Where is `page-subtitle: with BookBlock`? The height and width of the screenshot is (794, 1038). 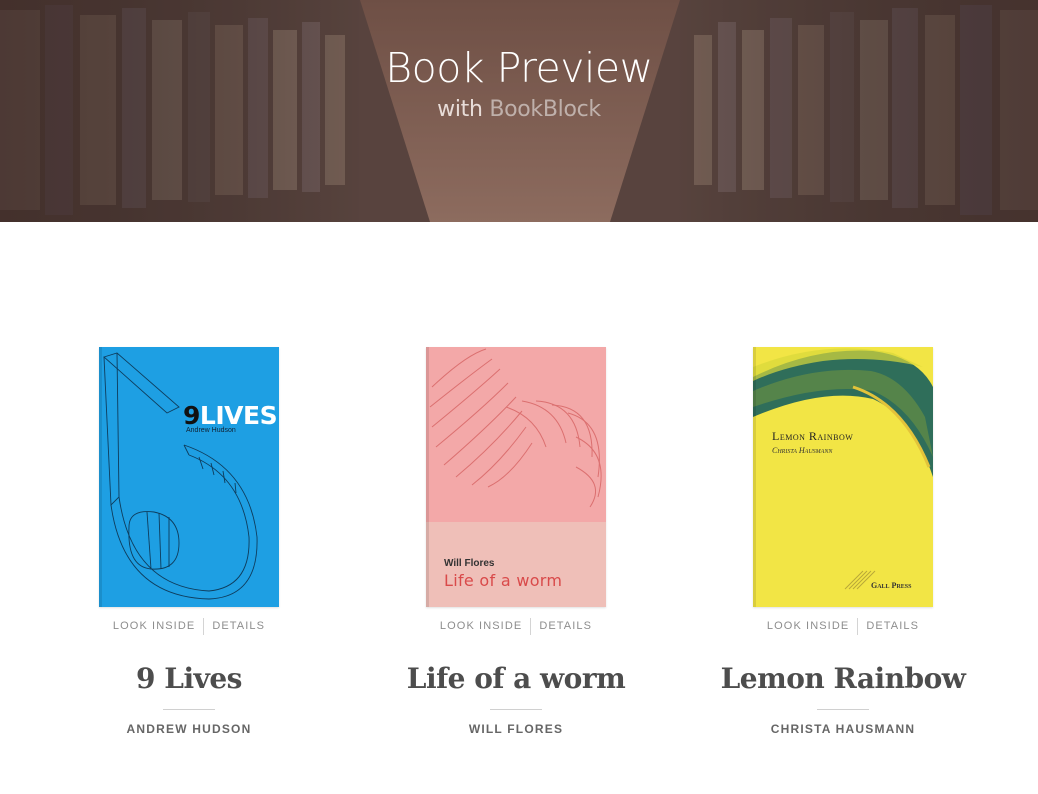
page-subtitle: with BookBlock is located at coordinates (519, 109).